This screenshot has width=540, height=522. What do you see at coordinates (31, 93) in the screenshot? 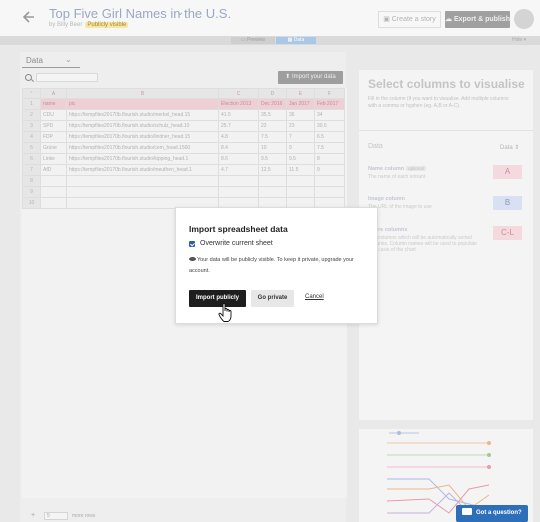
I see `select-all-corner: ⌜` at bounding box center [31, 93].